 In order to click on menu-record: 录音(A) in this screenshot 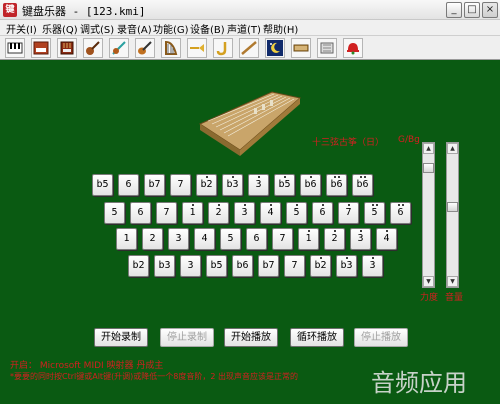, I will do `click(134, 28)`.